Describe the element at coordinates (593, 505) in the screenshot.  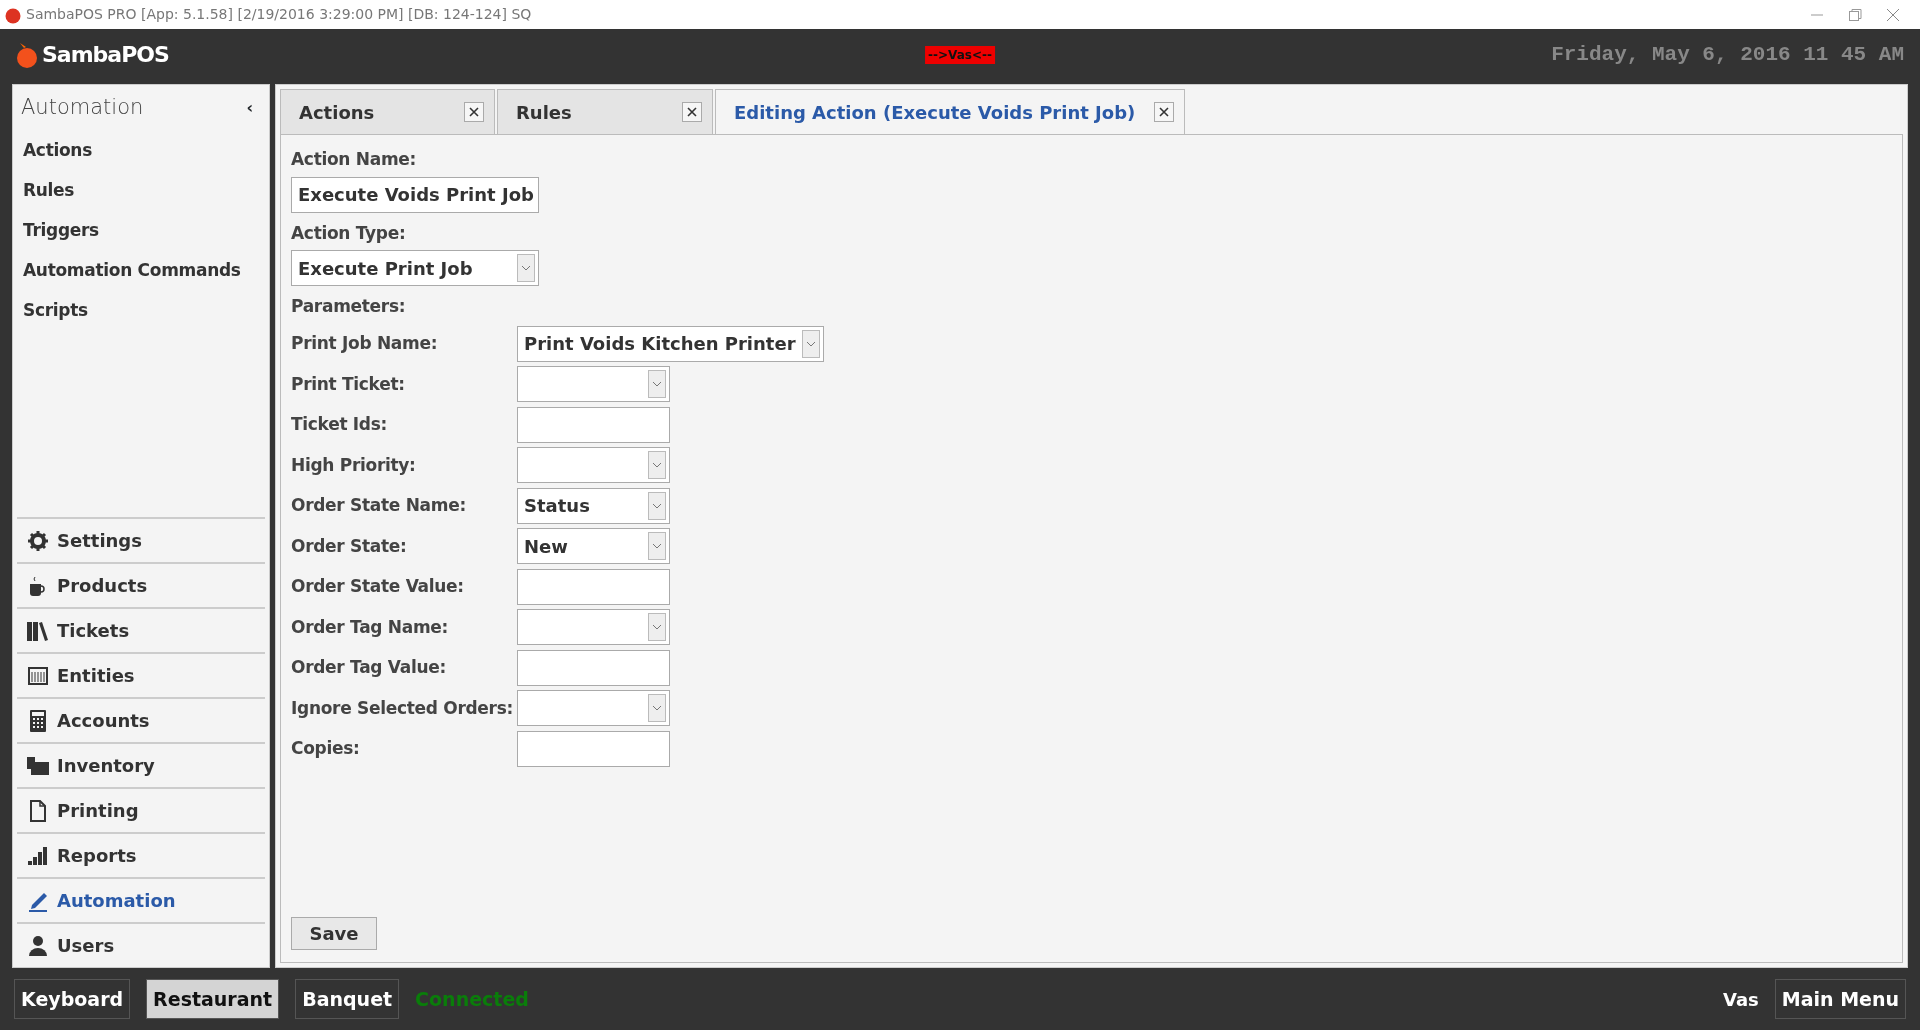
I see `dropdown-field: Status` at that location.